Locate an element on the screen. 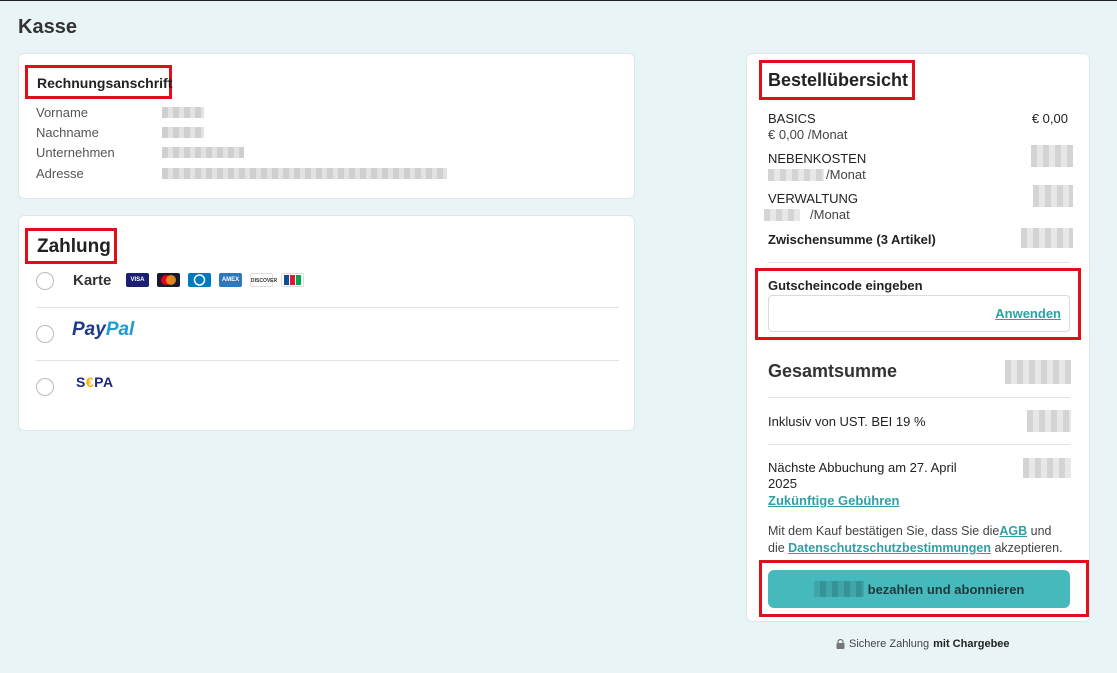 Image resolution: width=1117 pixels, height=673 pixels. payment-option-paypal: PayPal is located at coordinates (327, 335).